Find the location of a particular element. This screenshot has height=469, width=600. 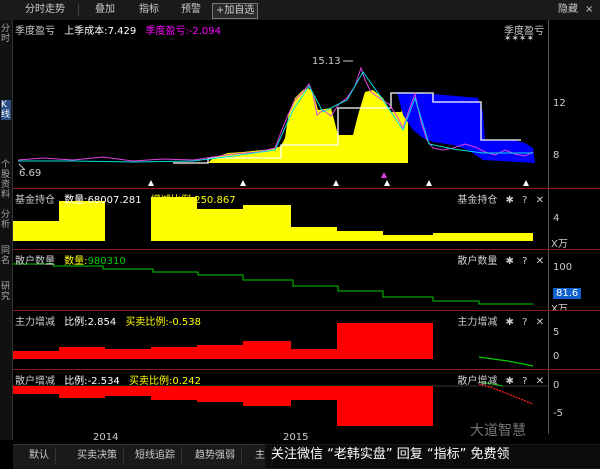

panel-retail-count: 散户数量 数量:980310 散户数量 ✱ ? ✕ is located at coordinates (280, 280).